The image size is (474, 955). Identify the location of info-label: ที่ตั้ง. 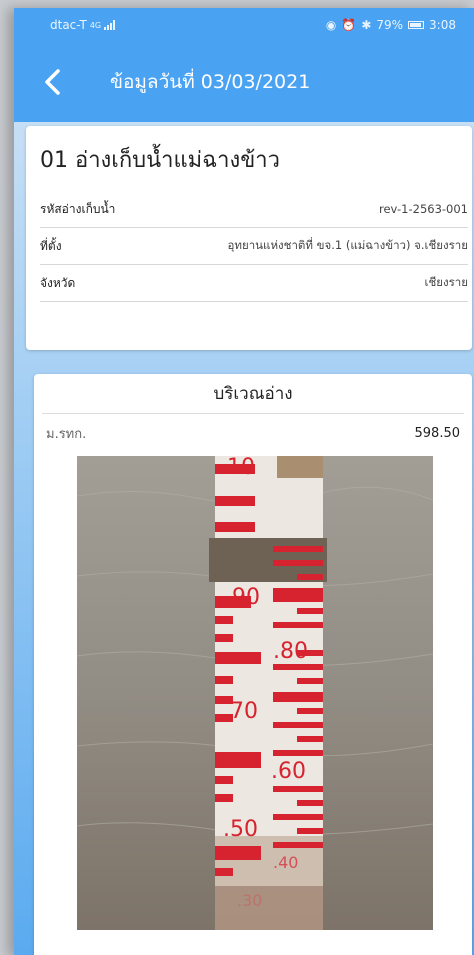
(51, 245).